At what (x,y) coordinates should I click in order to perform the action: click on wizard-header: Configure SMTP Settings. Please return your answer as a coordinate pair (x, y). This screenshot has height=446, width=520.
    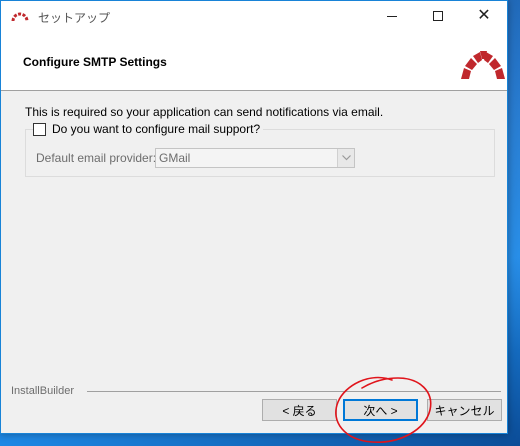
    Looking at the image, I should click on (254, 61).